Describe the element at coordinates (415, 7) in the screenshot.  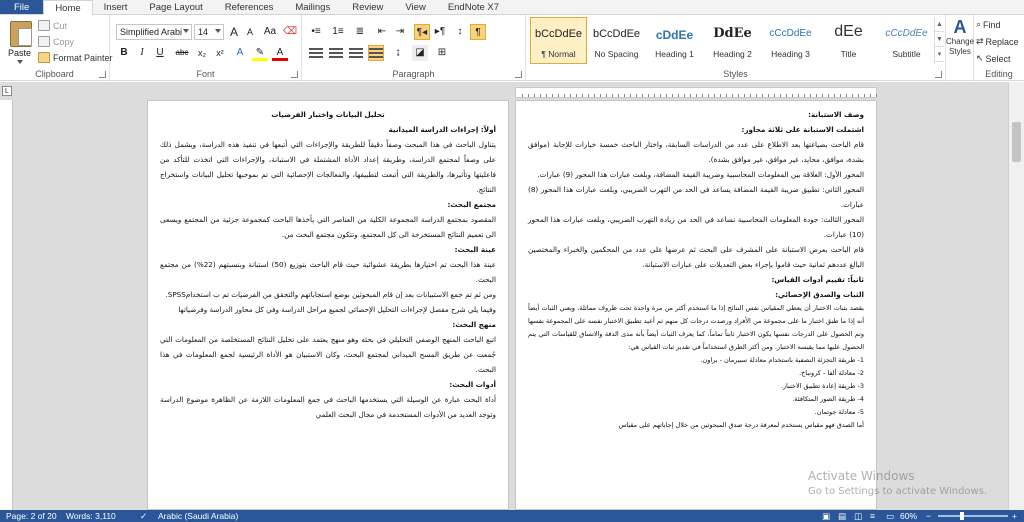
I see `tab-view: View` at that location.